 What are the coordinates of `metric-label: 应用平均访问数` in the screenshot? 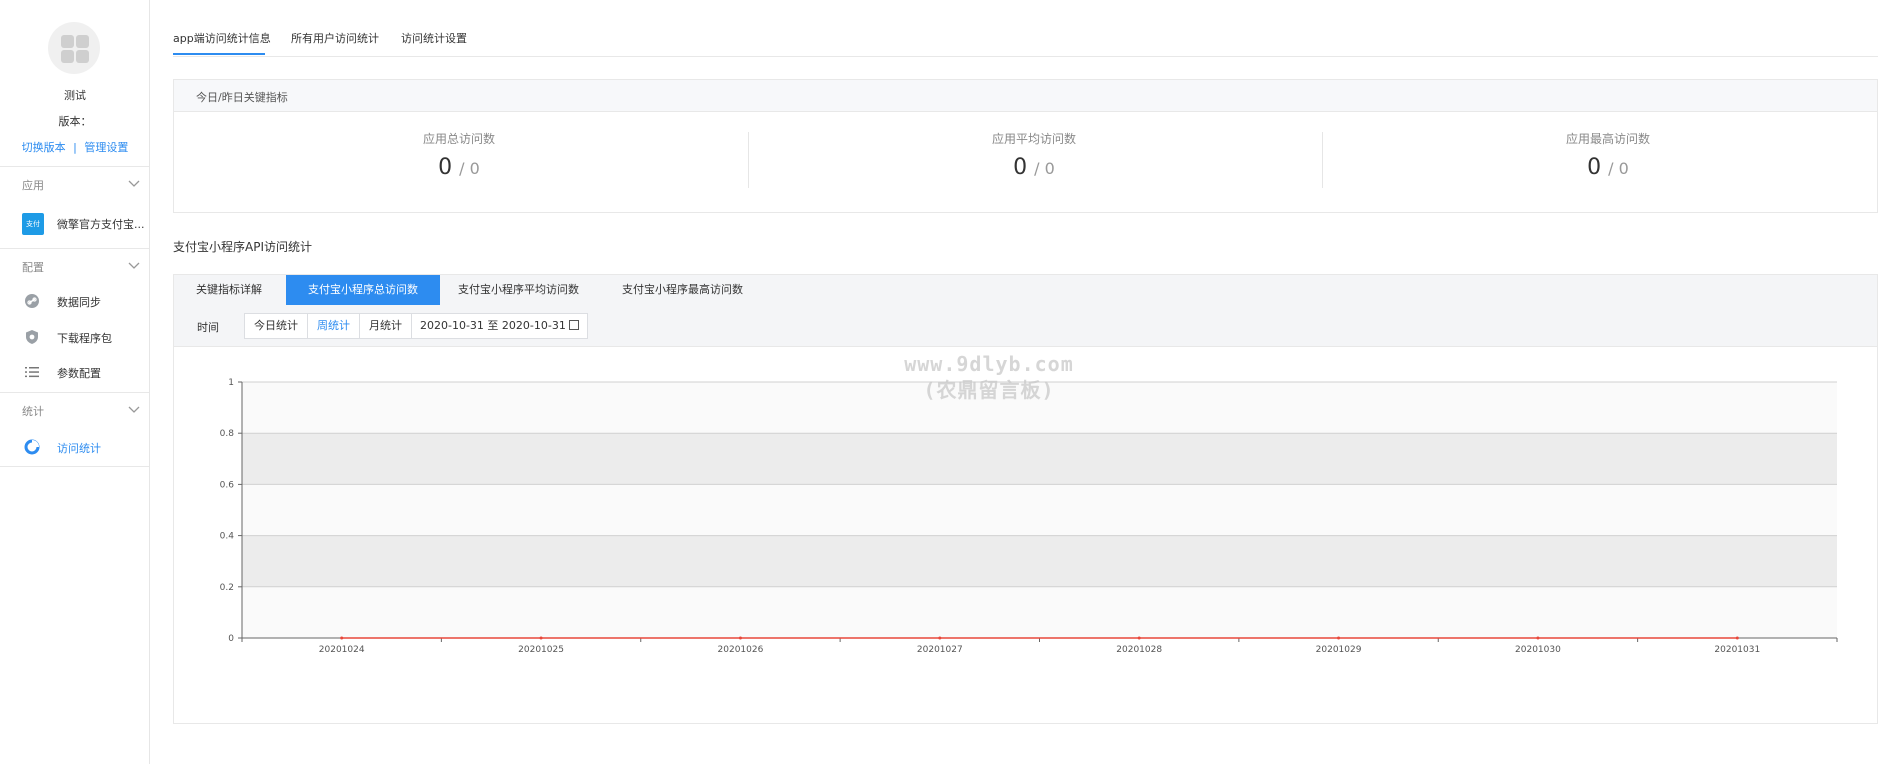 It's located at (1033, 139).